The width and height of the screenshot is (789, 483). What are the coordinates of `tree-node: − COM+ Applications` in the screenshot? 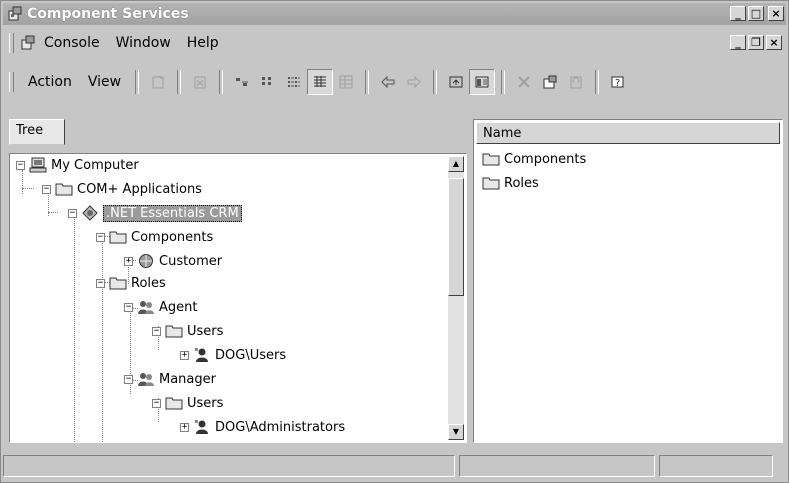 It's located at (122, 189).